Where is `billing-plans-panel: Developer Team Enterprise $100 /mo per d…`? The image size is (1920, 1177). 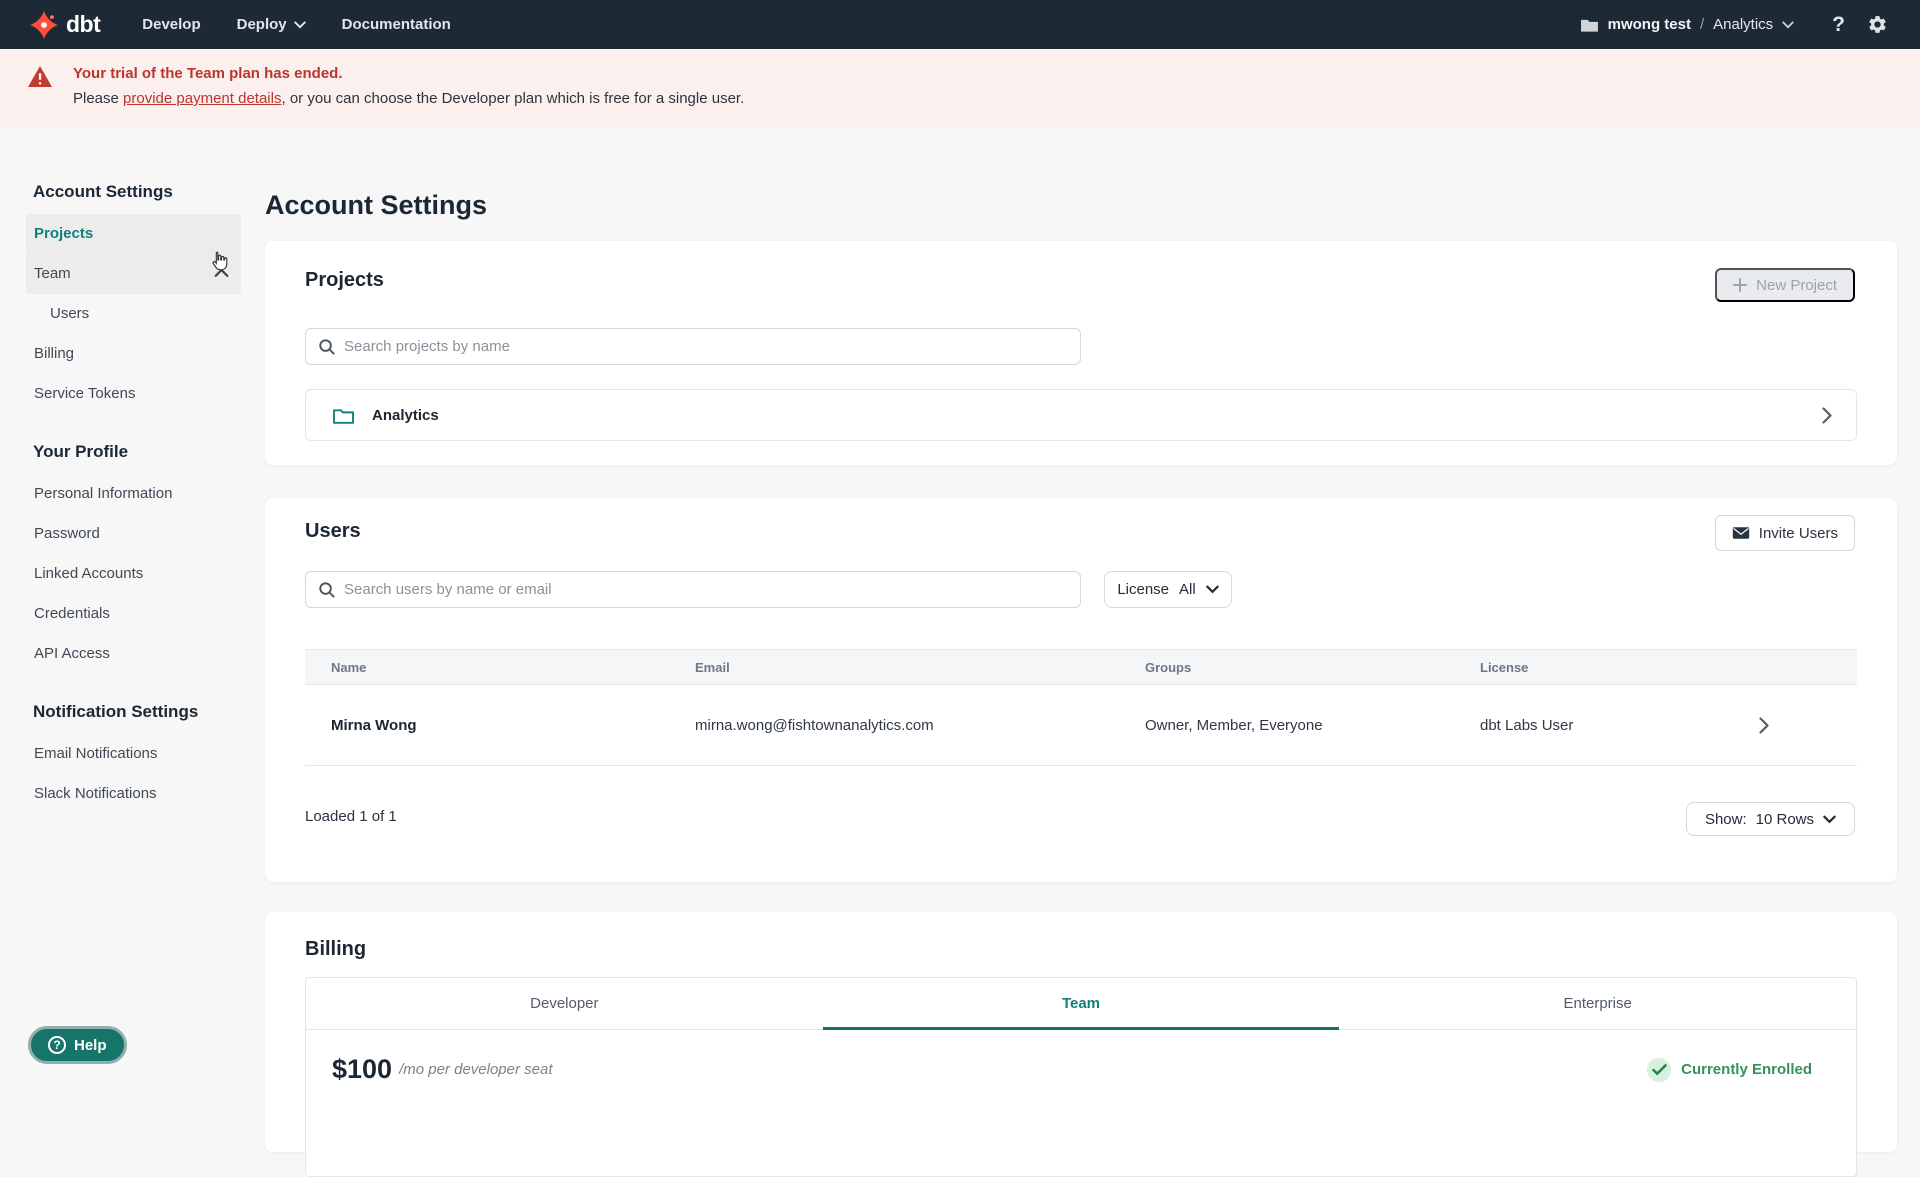
billing-plans-panel: Developer Team Enterprise $100 /mo per d… is located at coordinates (1081, 1077).